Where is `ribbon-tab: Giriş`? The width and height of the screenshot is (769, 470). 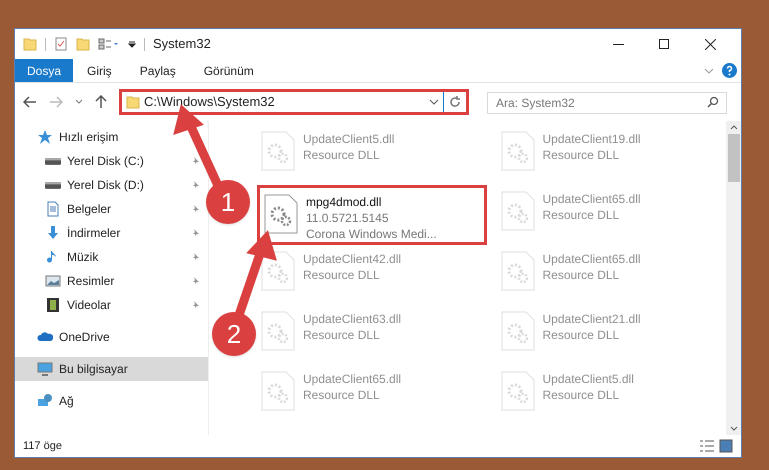
ribbon-tab: Giriş is located at coordinates (99, 70).